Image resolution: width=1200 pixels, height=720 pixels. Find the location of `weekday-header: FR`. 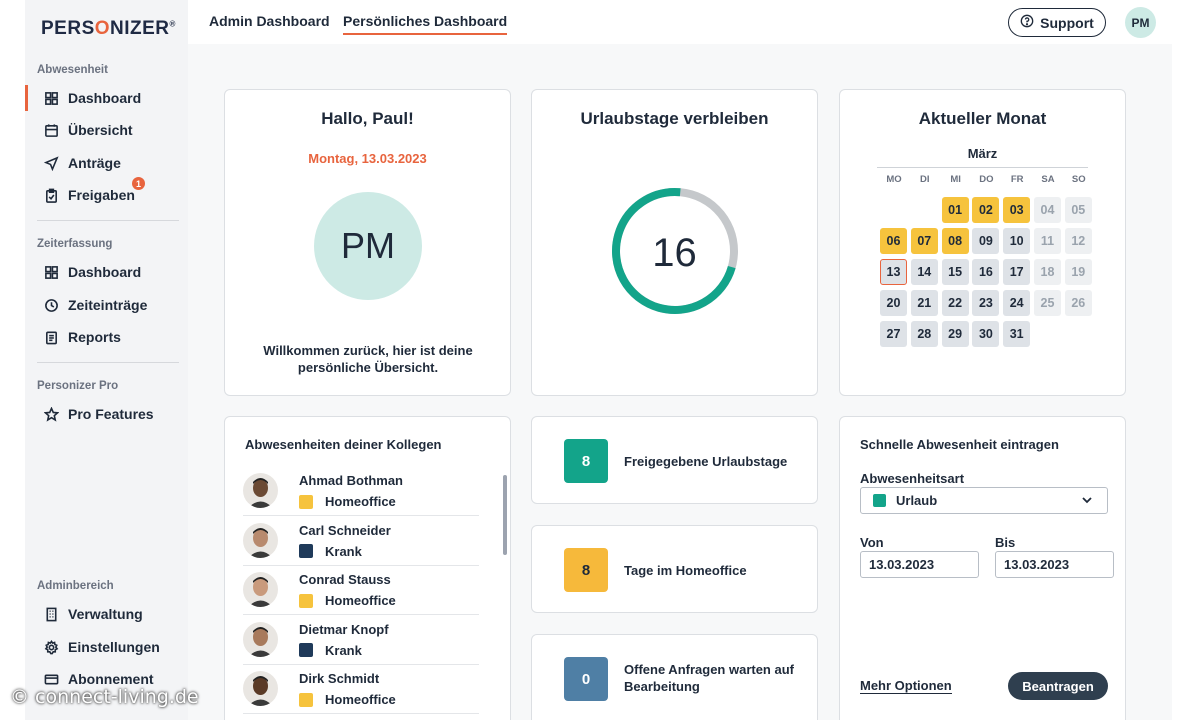

weekday-header: FR is located at coordinates (1017, 179).